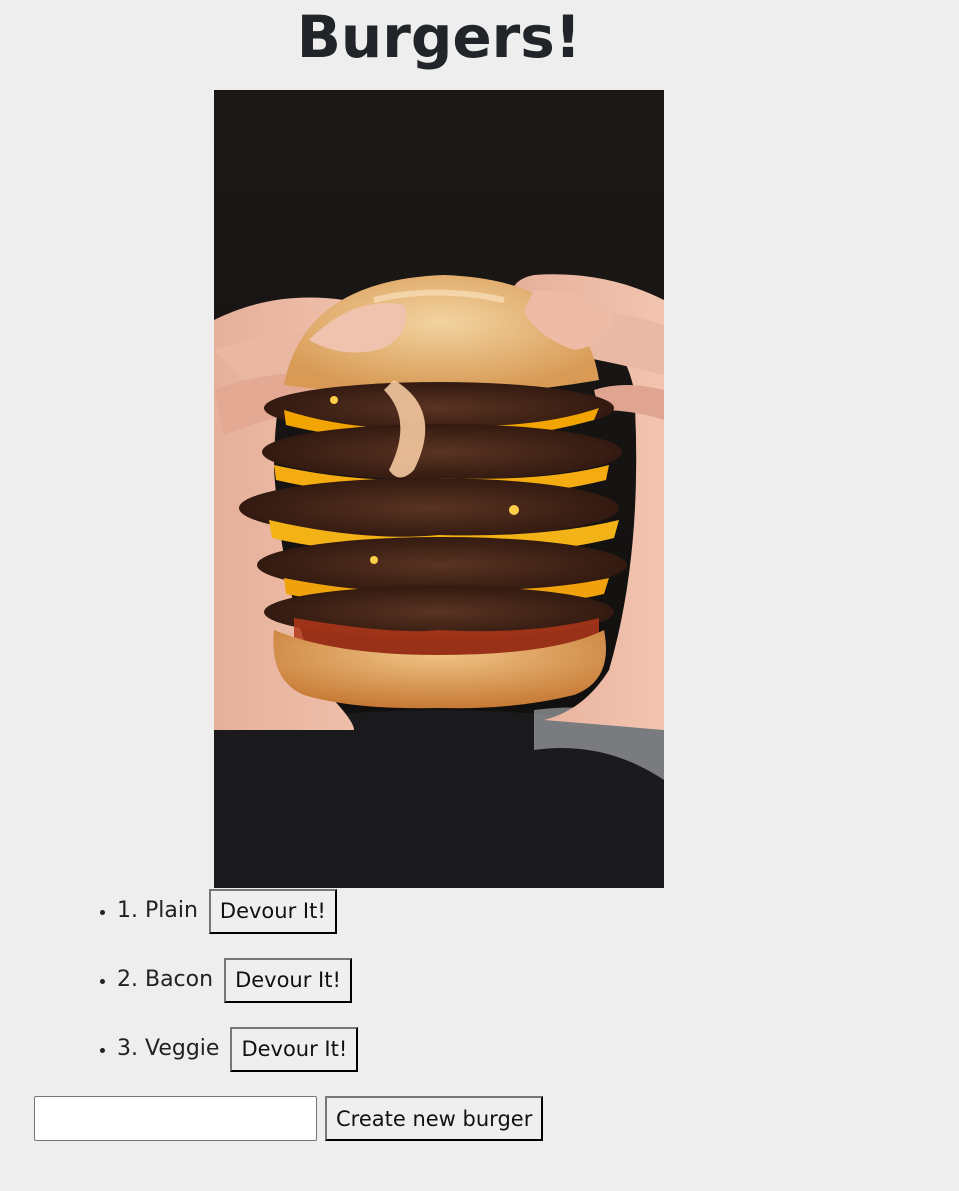 The width and height of the screenshot is (959, 1191). I want to click on list-item: 2. Bacon Devour It!, so click(467, 980).